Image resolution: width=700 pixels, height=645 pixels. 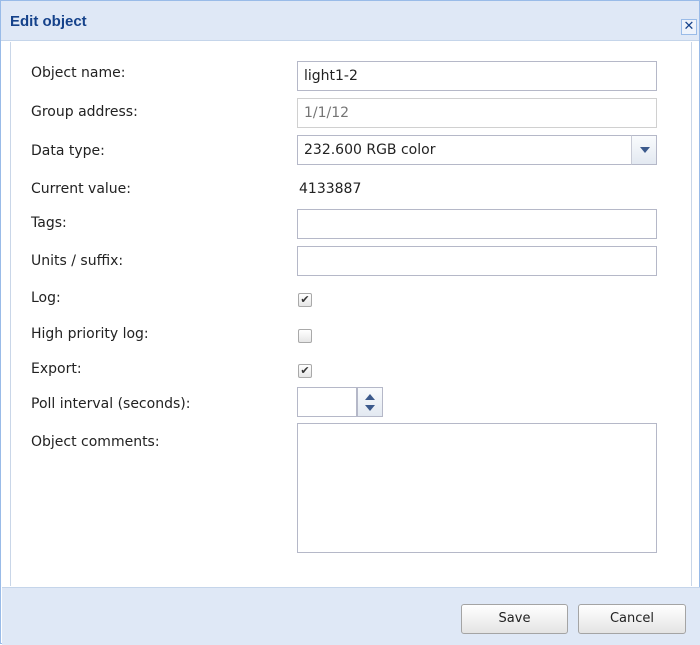 What do you see at coordinates (49, 223) in the screenshot?
I see `tags-label: Tags:` at bounding box center [49, 223].